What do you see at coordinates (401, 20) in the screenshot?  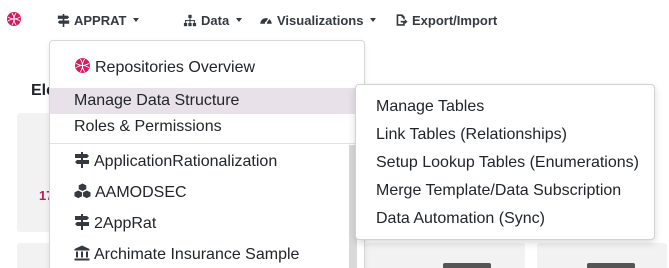 I see `file-export-icon` at bounding box center [401, 20].